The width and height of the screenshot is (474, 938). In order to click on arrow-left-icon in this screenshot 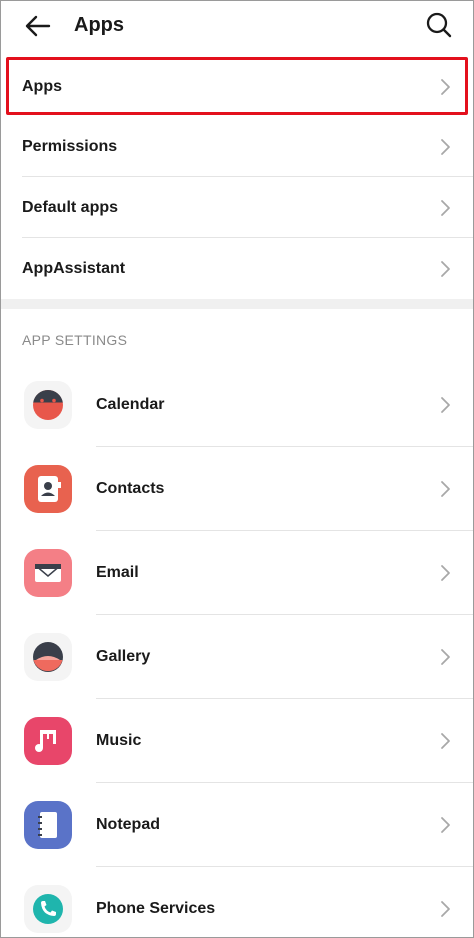, I will do `click(38, 26)`.